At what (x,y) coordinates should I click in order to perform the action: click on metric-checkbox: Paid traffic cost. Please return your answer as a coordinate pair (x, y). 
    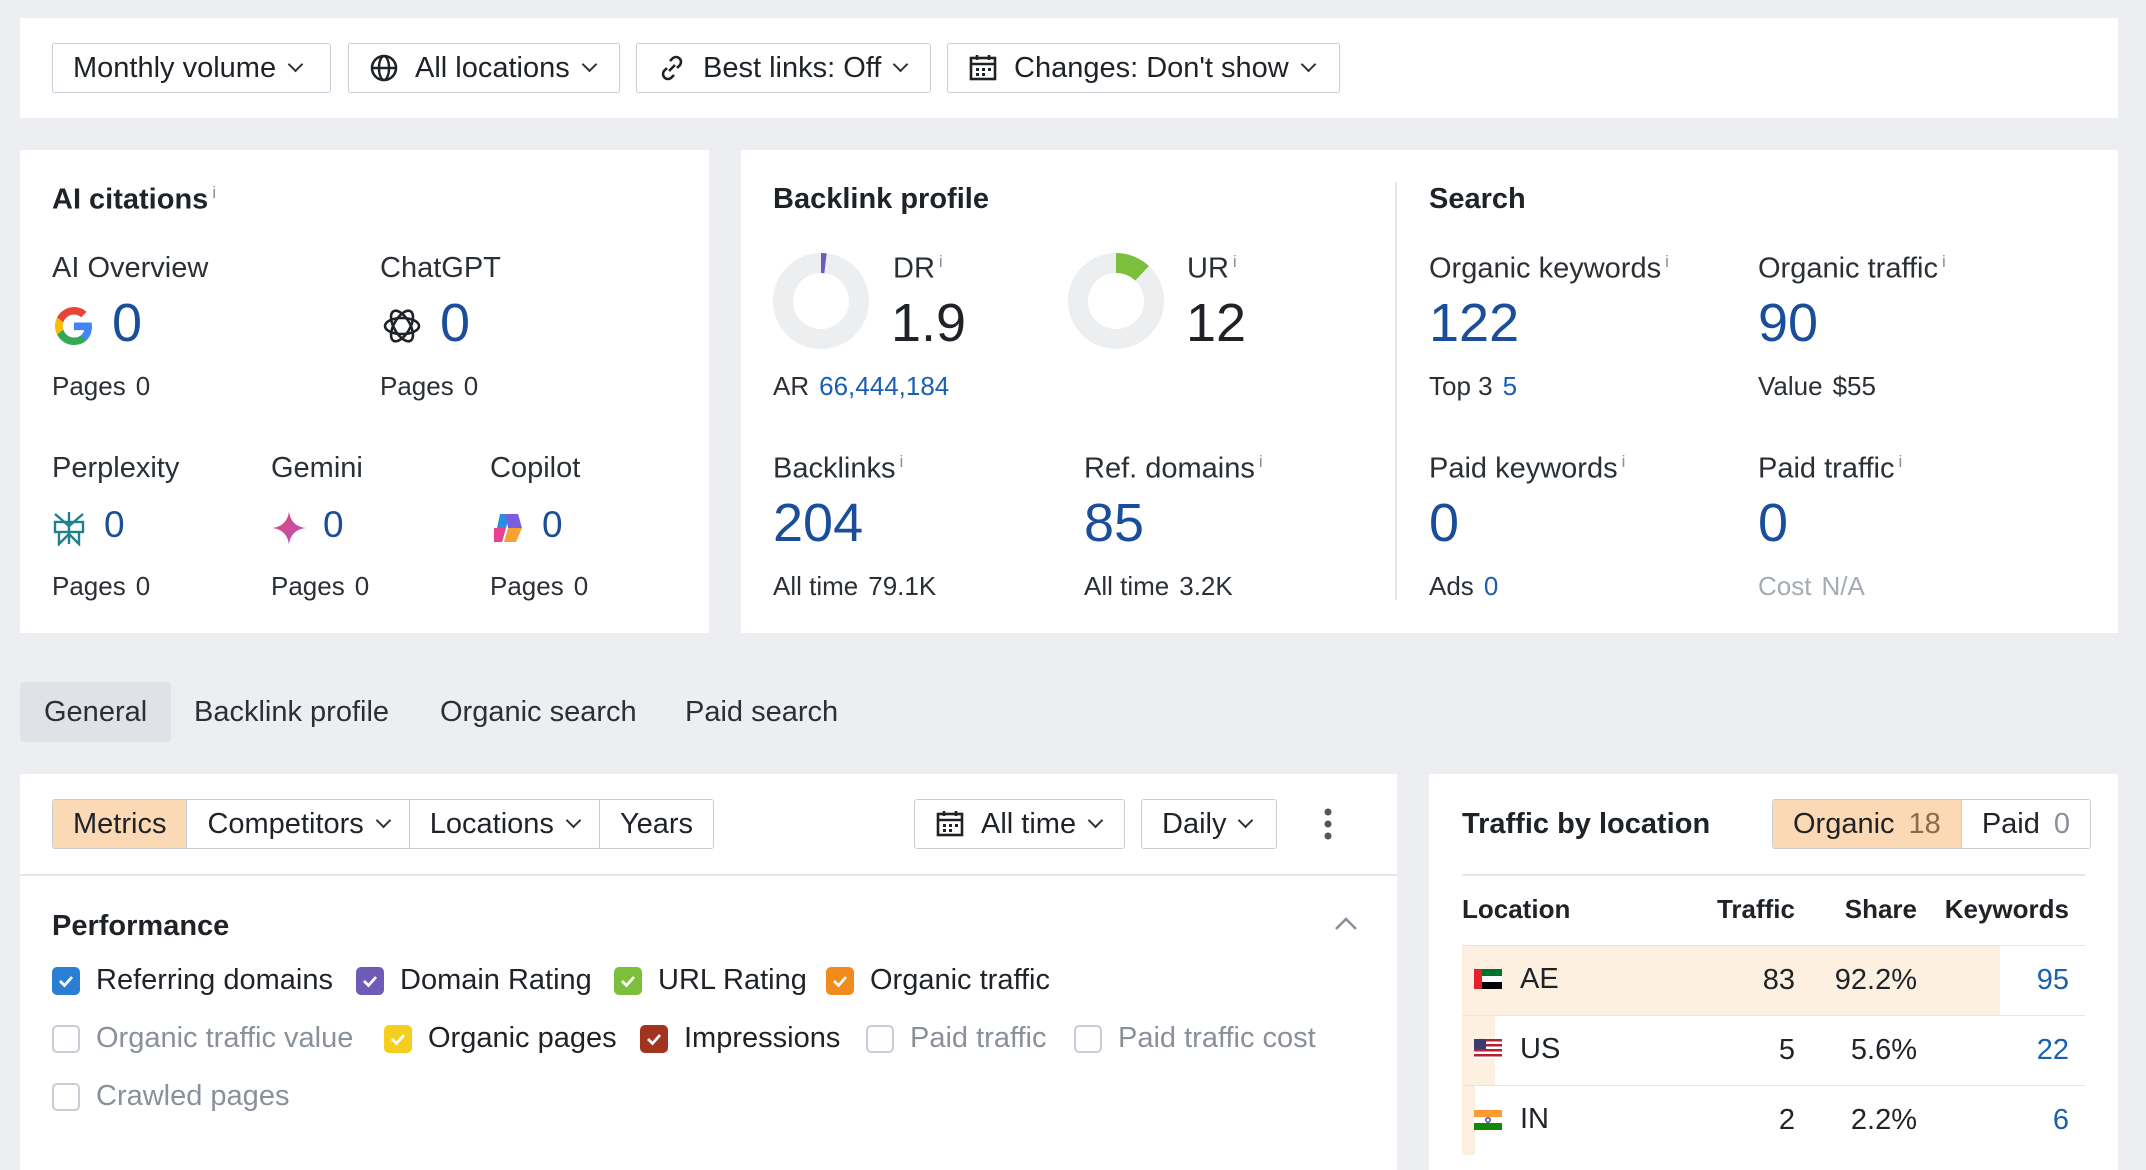
    Looking at the image, I should click on (1195, 1038).